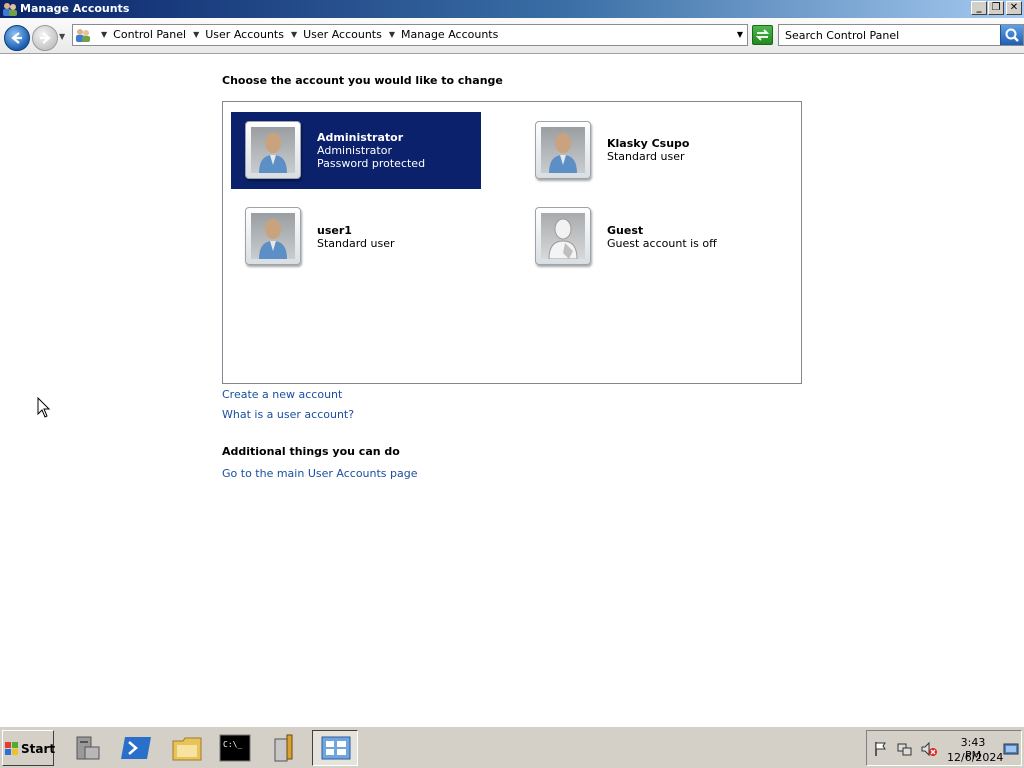 The height and width of the screenshot is (768, 1024). What do you see at coordinates (62, 36) in the screenshot?
I see `history-dropdown-icon: ▼` at bounding box center [62, 36].